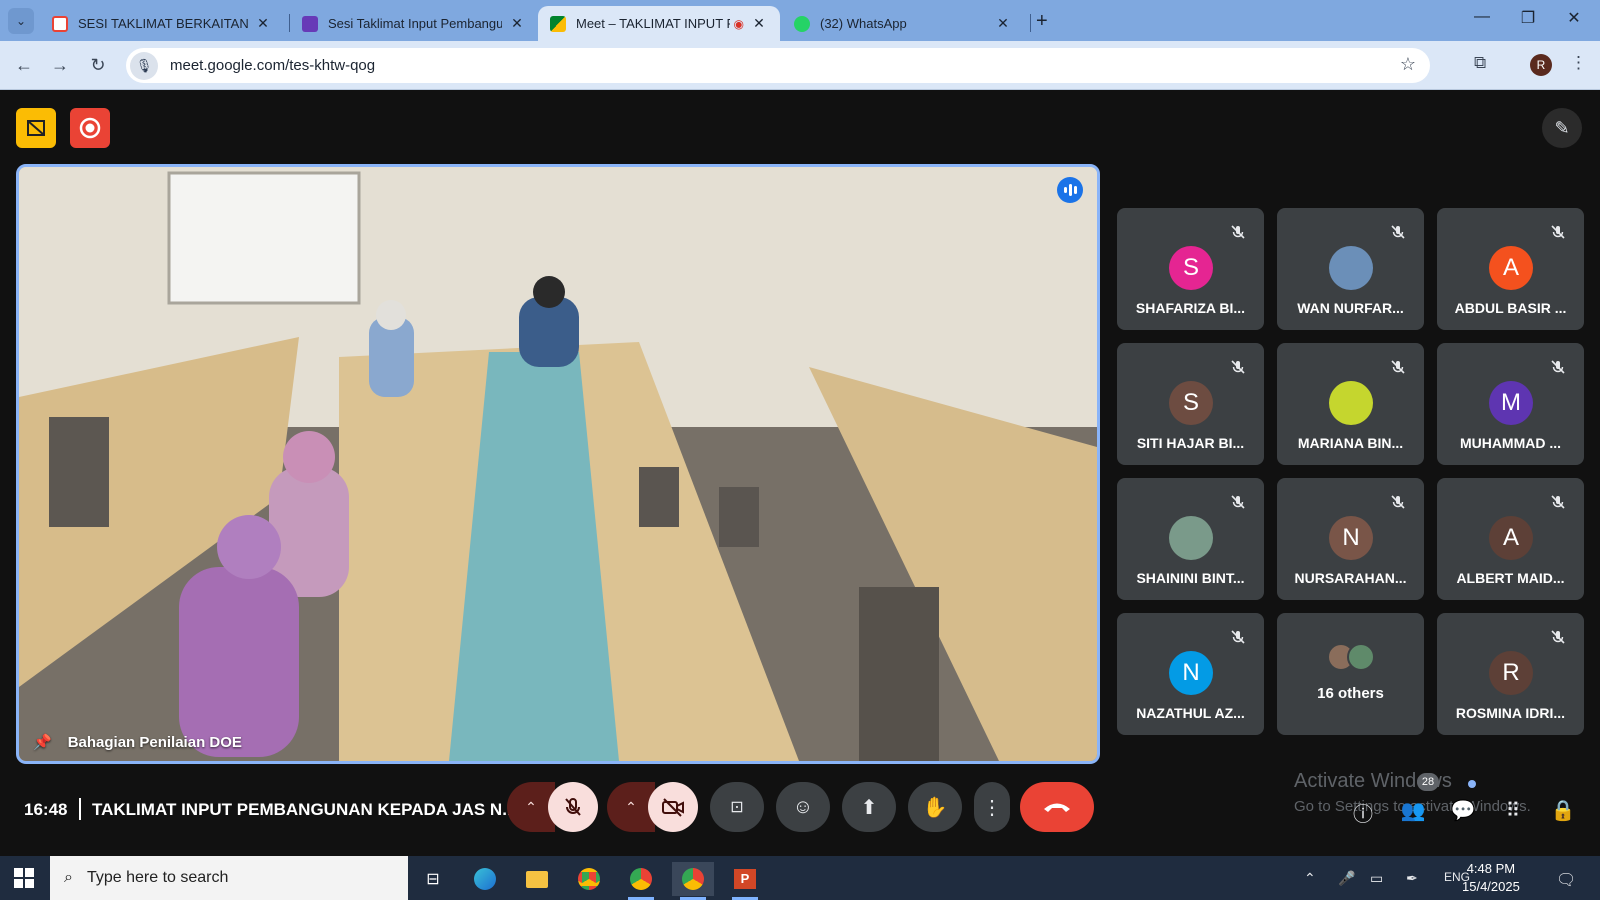  What do you see at coordinates (21, 21) in the screenshot?
I see `tab-search-menu-button: ⌄` at bounding box center [21, 21].